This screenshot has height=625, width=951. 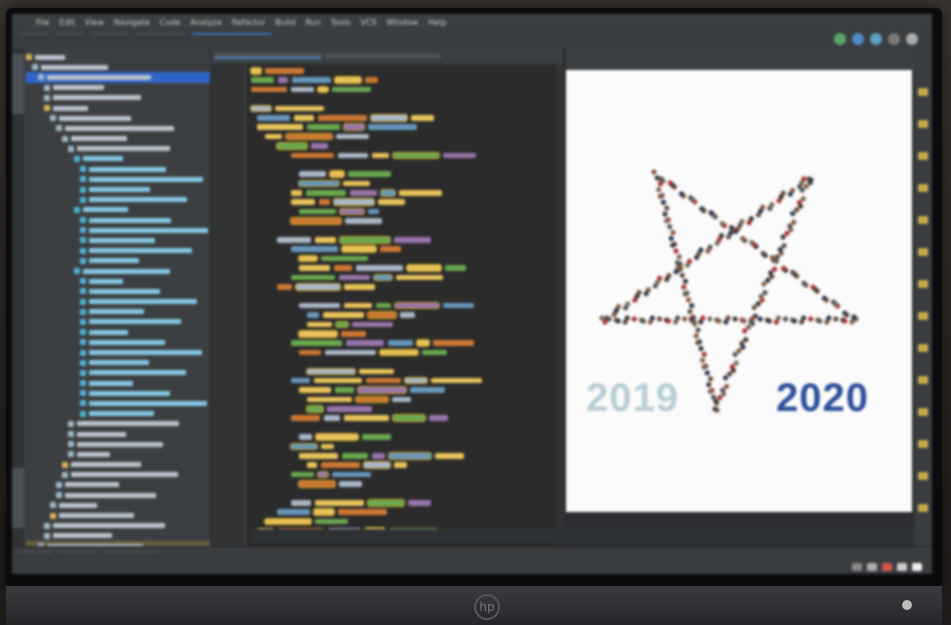 What do you see at coordinates (18, 498) in the screenshot?
I see `structure-tab` at bounding box center [18, 498].